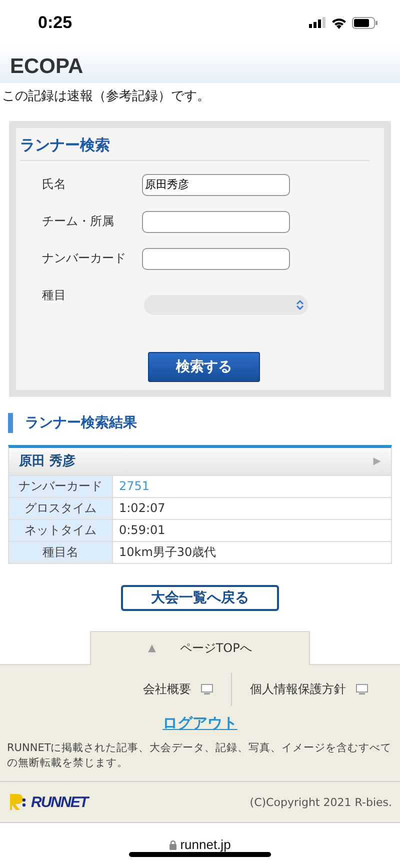 This screenshot has width=400, height=865. Describe the element at coordinates (308, 689) in the screenshot. I see `footer-link: 個人情報保護方針` at that location.